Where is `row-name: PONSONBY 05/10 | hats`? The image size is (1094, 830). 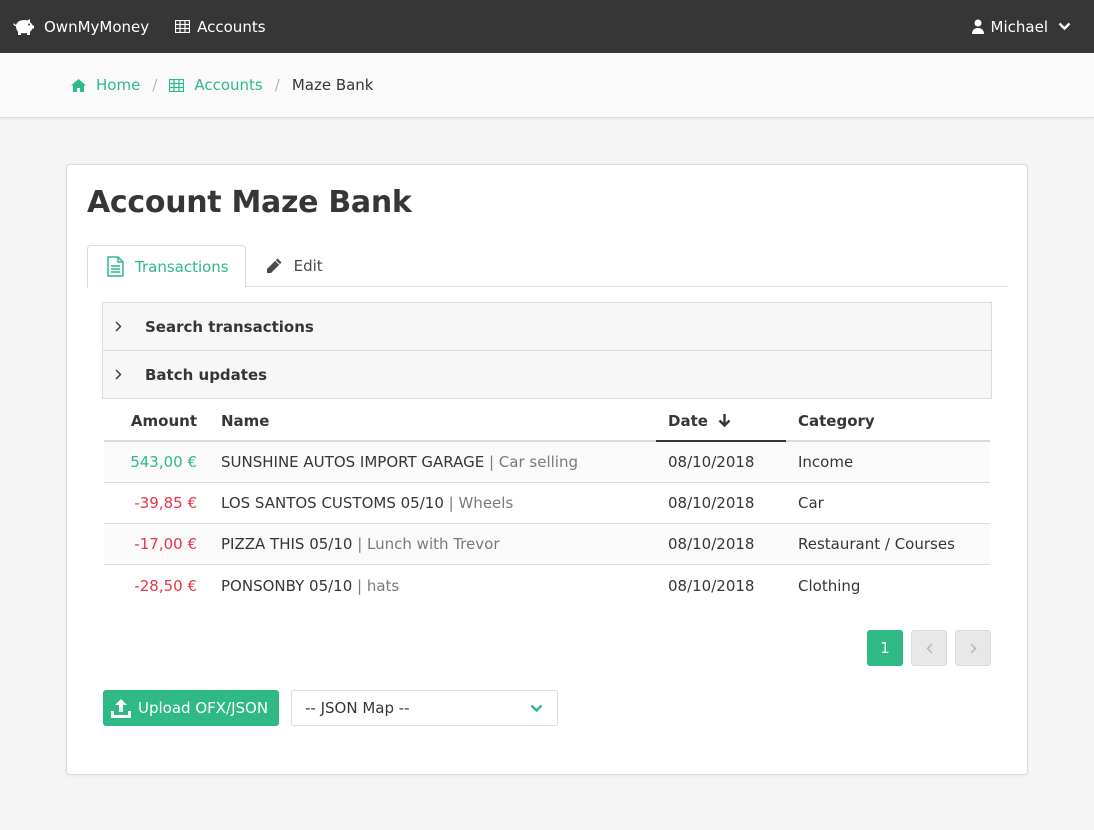 row-name: PONSONBY 05/10 | hats is located at coordinates (432, 586).